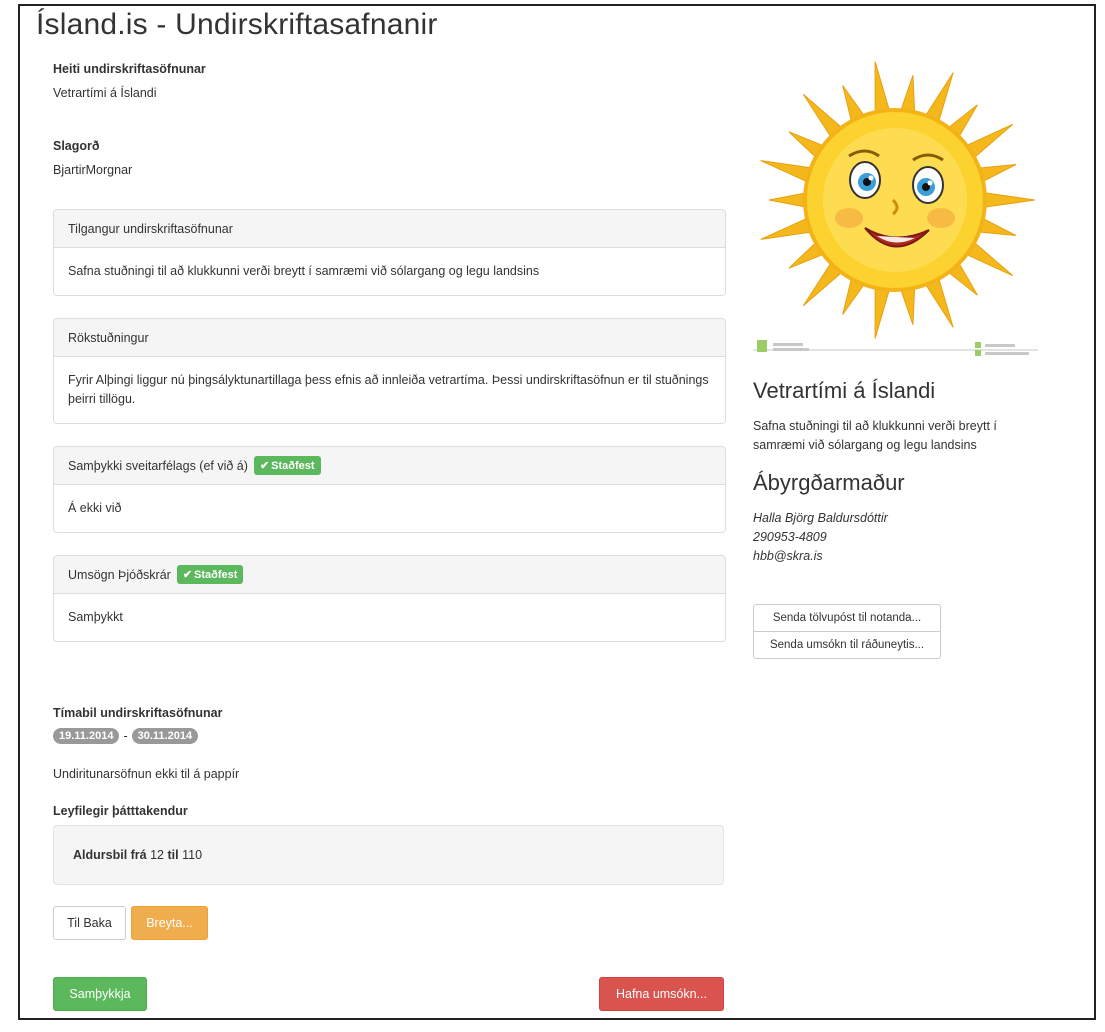  Describe the element at coordinates (76, 146) in the screenshot. I see `slogan-label: Slagorð` at that location.